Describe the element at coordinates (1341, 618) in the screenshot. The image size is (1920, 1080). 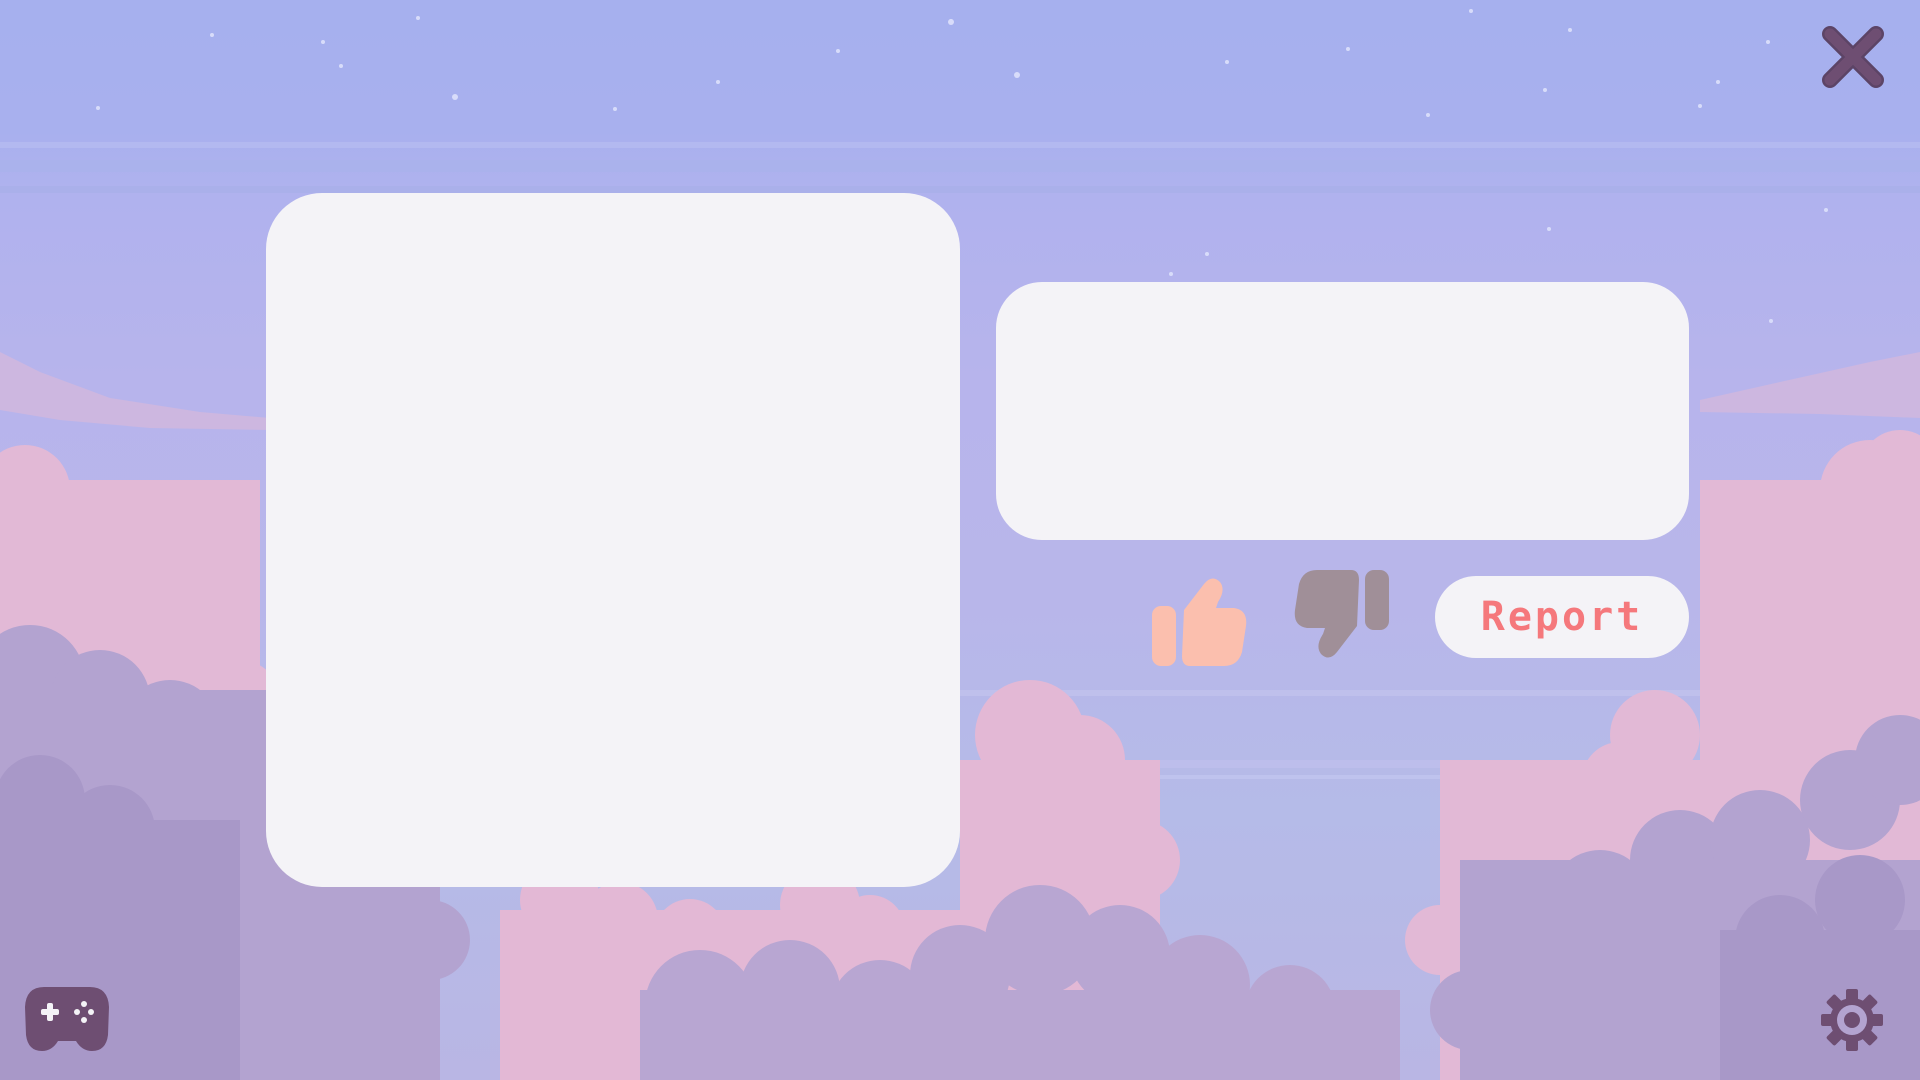
I see `thumbs-down-icon` at that location.